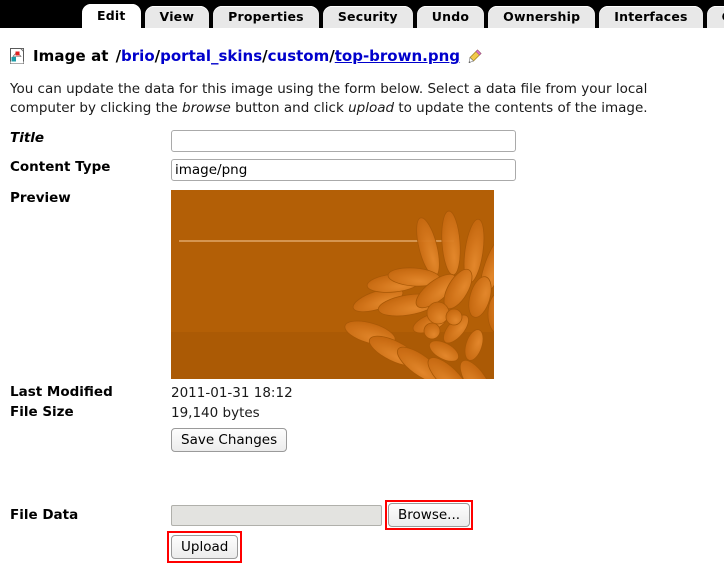 The image size is (724, 563). What do you see at coordinates (40, 198) in the screenshot?
I see `preview-label: Preview` at bounding box center [40, 198].